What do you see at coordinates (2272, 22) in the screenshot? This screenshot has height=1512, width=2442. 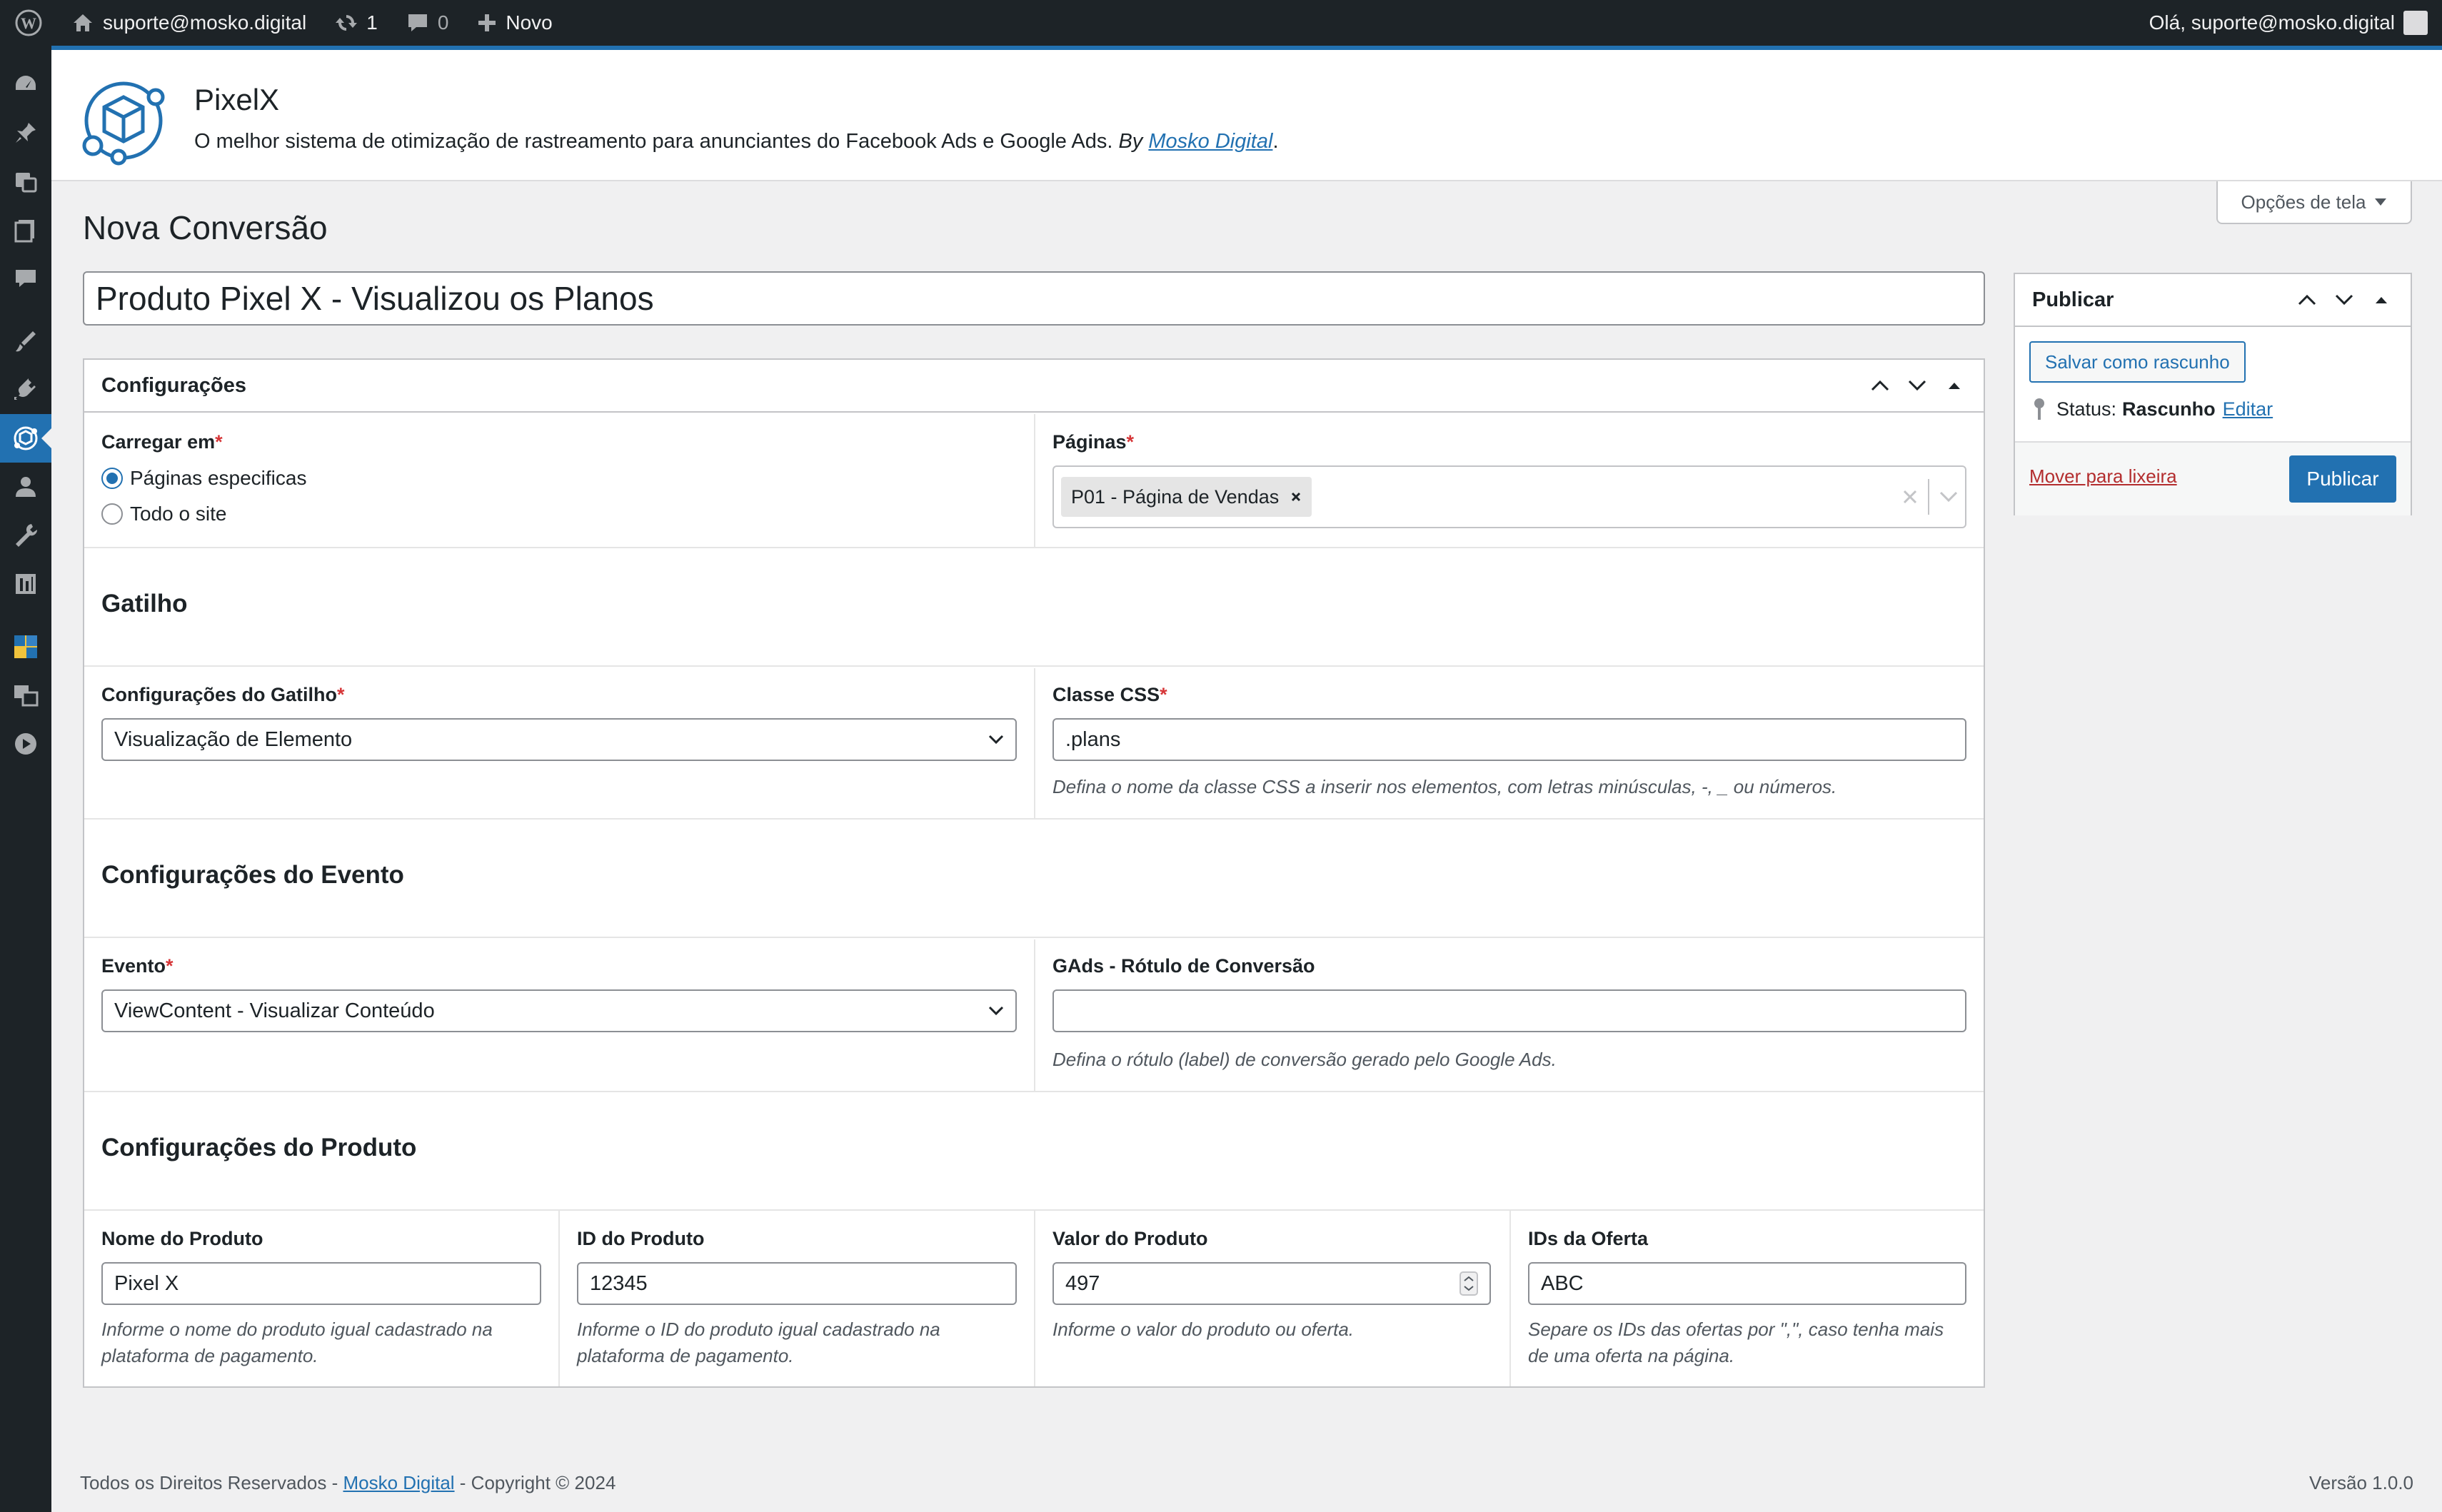 I see `greeting-label: Olá, suporte@mosko.digital` at bounding box center [2272, 22].